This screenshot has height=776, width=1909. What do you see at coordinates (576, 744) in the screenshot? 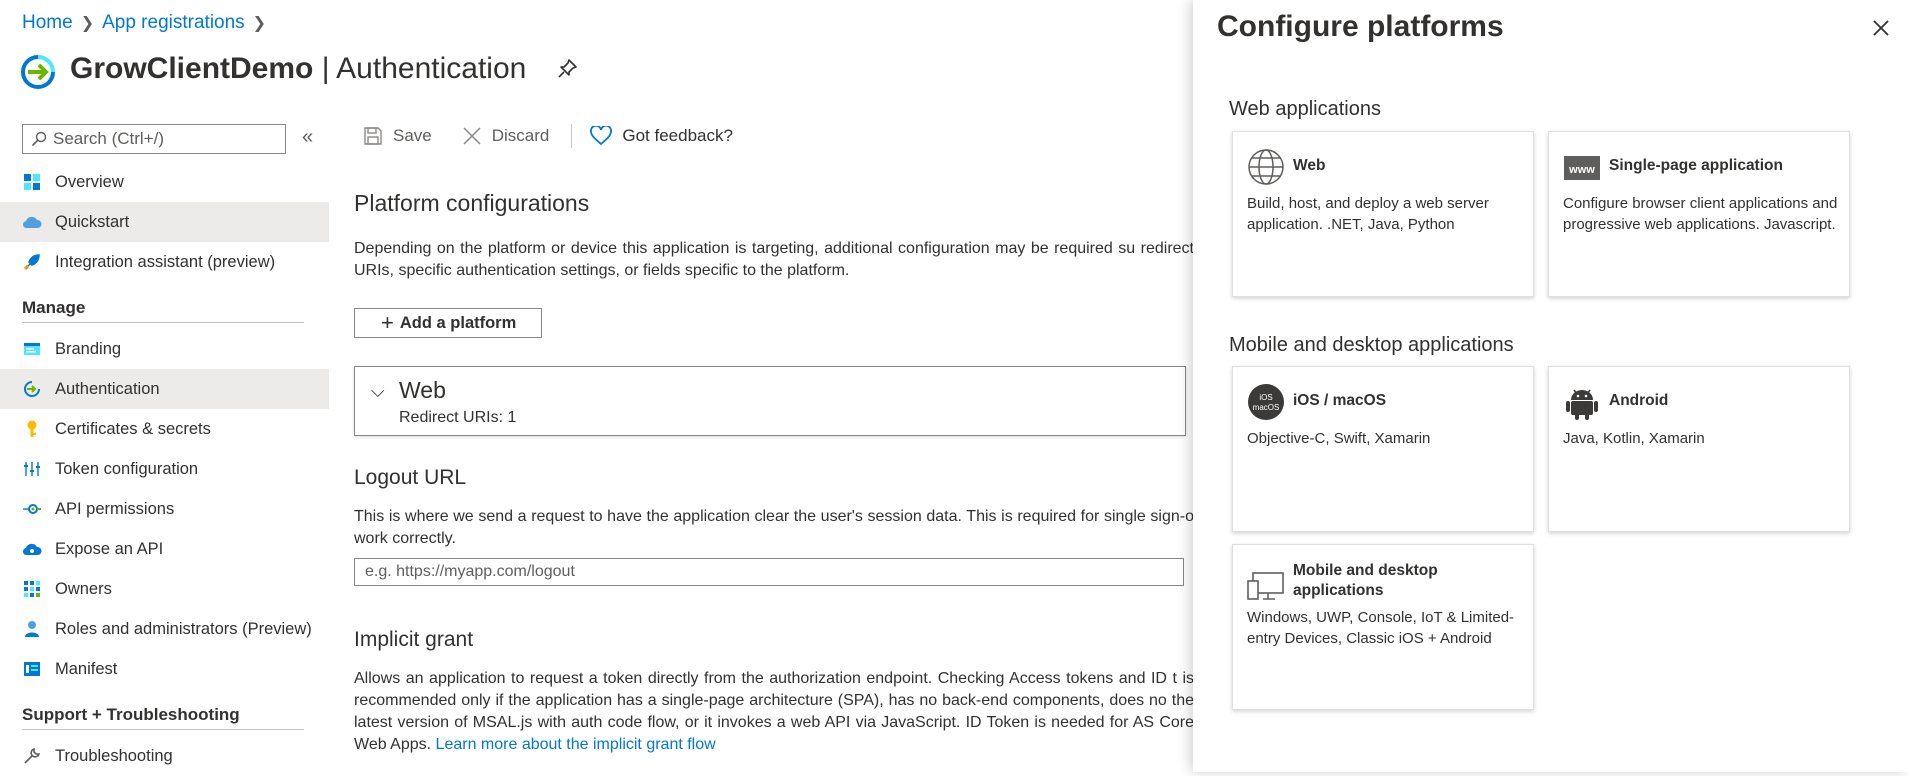
I see `implicit-grant-learn-more-link: Learn more about the implicit grant flow` at bounding box center [576, 744].